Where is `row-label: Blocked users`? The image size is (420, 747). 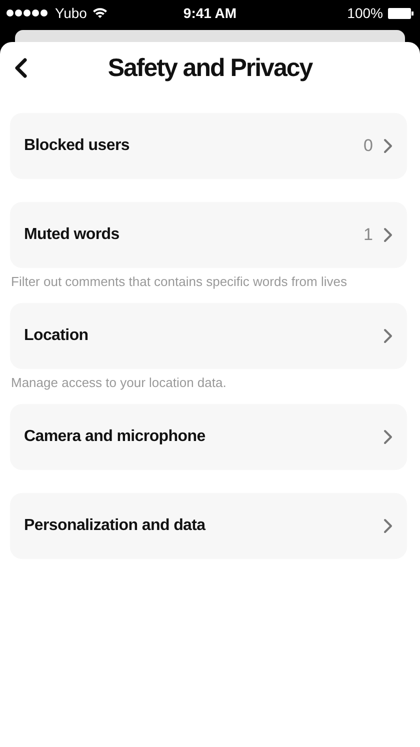 row-label: Blocked users is located at coordinates (77, 146).